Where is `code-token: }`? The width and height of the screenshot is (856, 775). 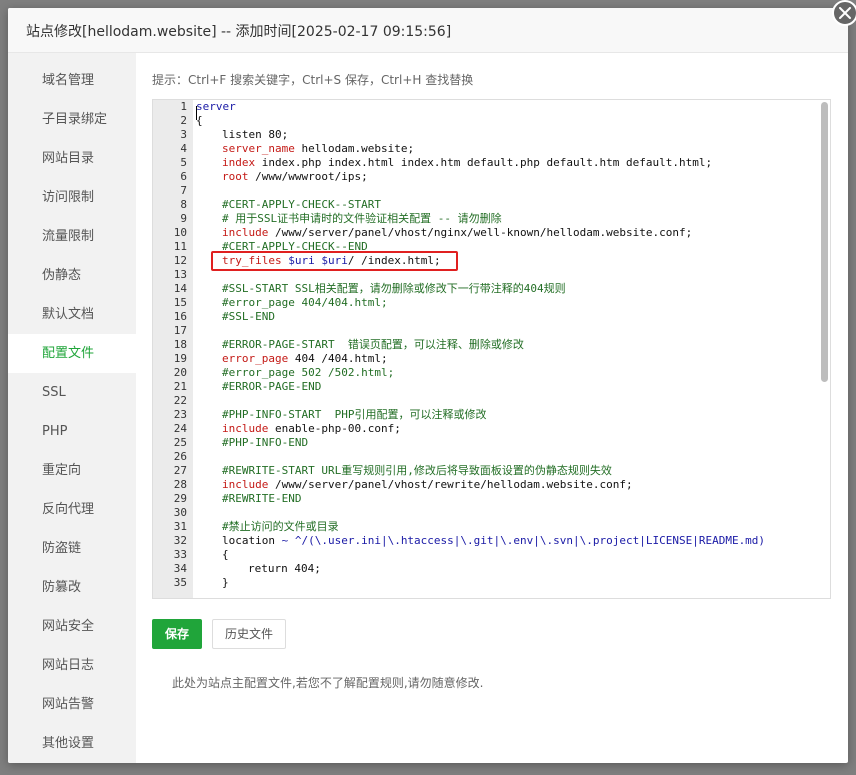
code-token: } is located at coordinates (225, 582).